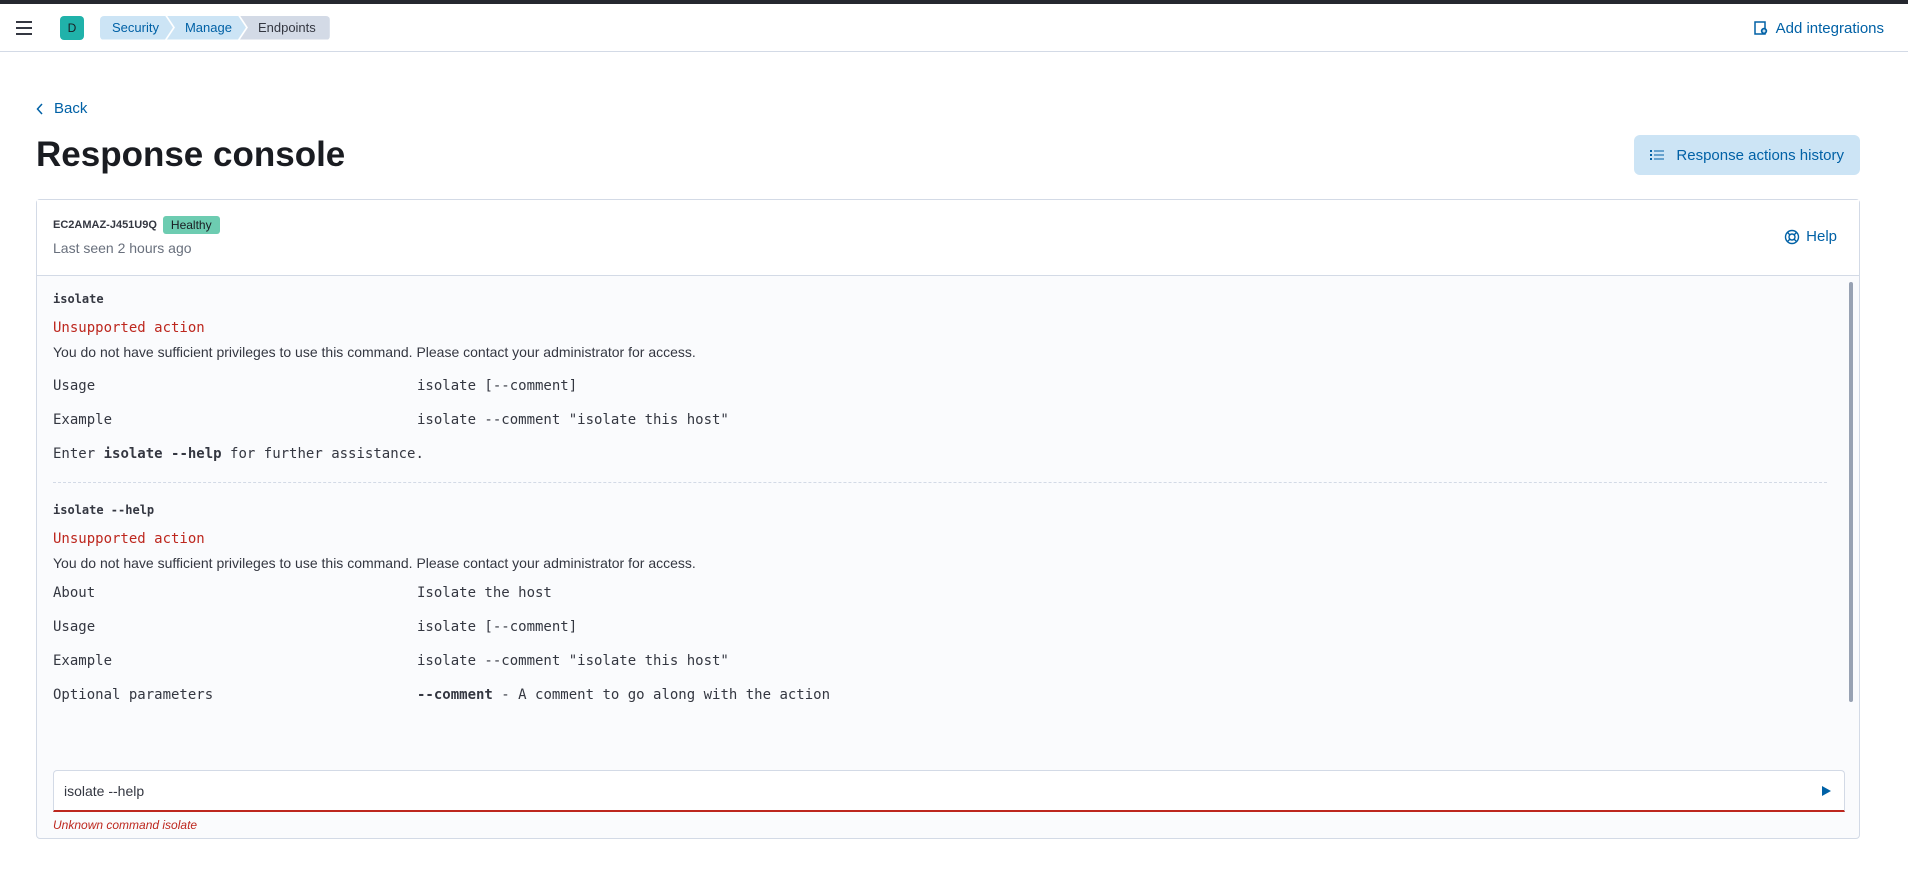 This screenshot has height=870, width=1908. Describe the element at coordinates (1760, 155) in the screenshot. I see `history-button-label: Response actions history` at that location.